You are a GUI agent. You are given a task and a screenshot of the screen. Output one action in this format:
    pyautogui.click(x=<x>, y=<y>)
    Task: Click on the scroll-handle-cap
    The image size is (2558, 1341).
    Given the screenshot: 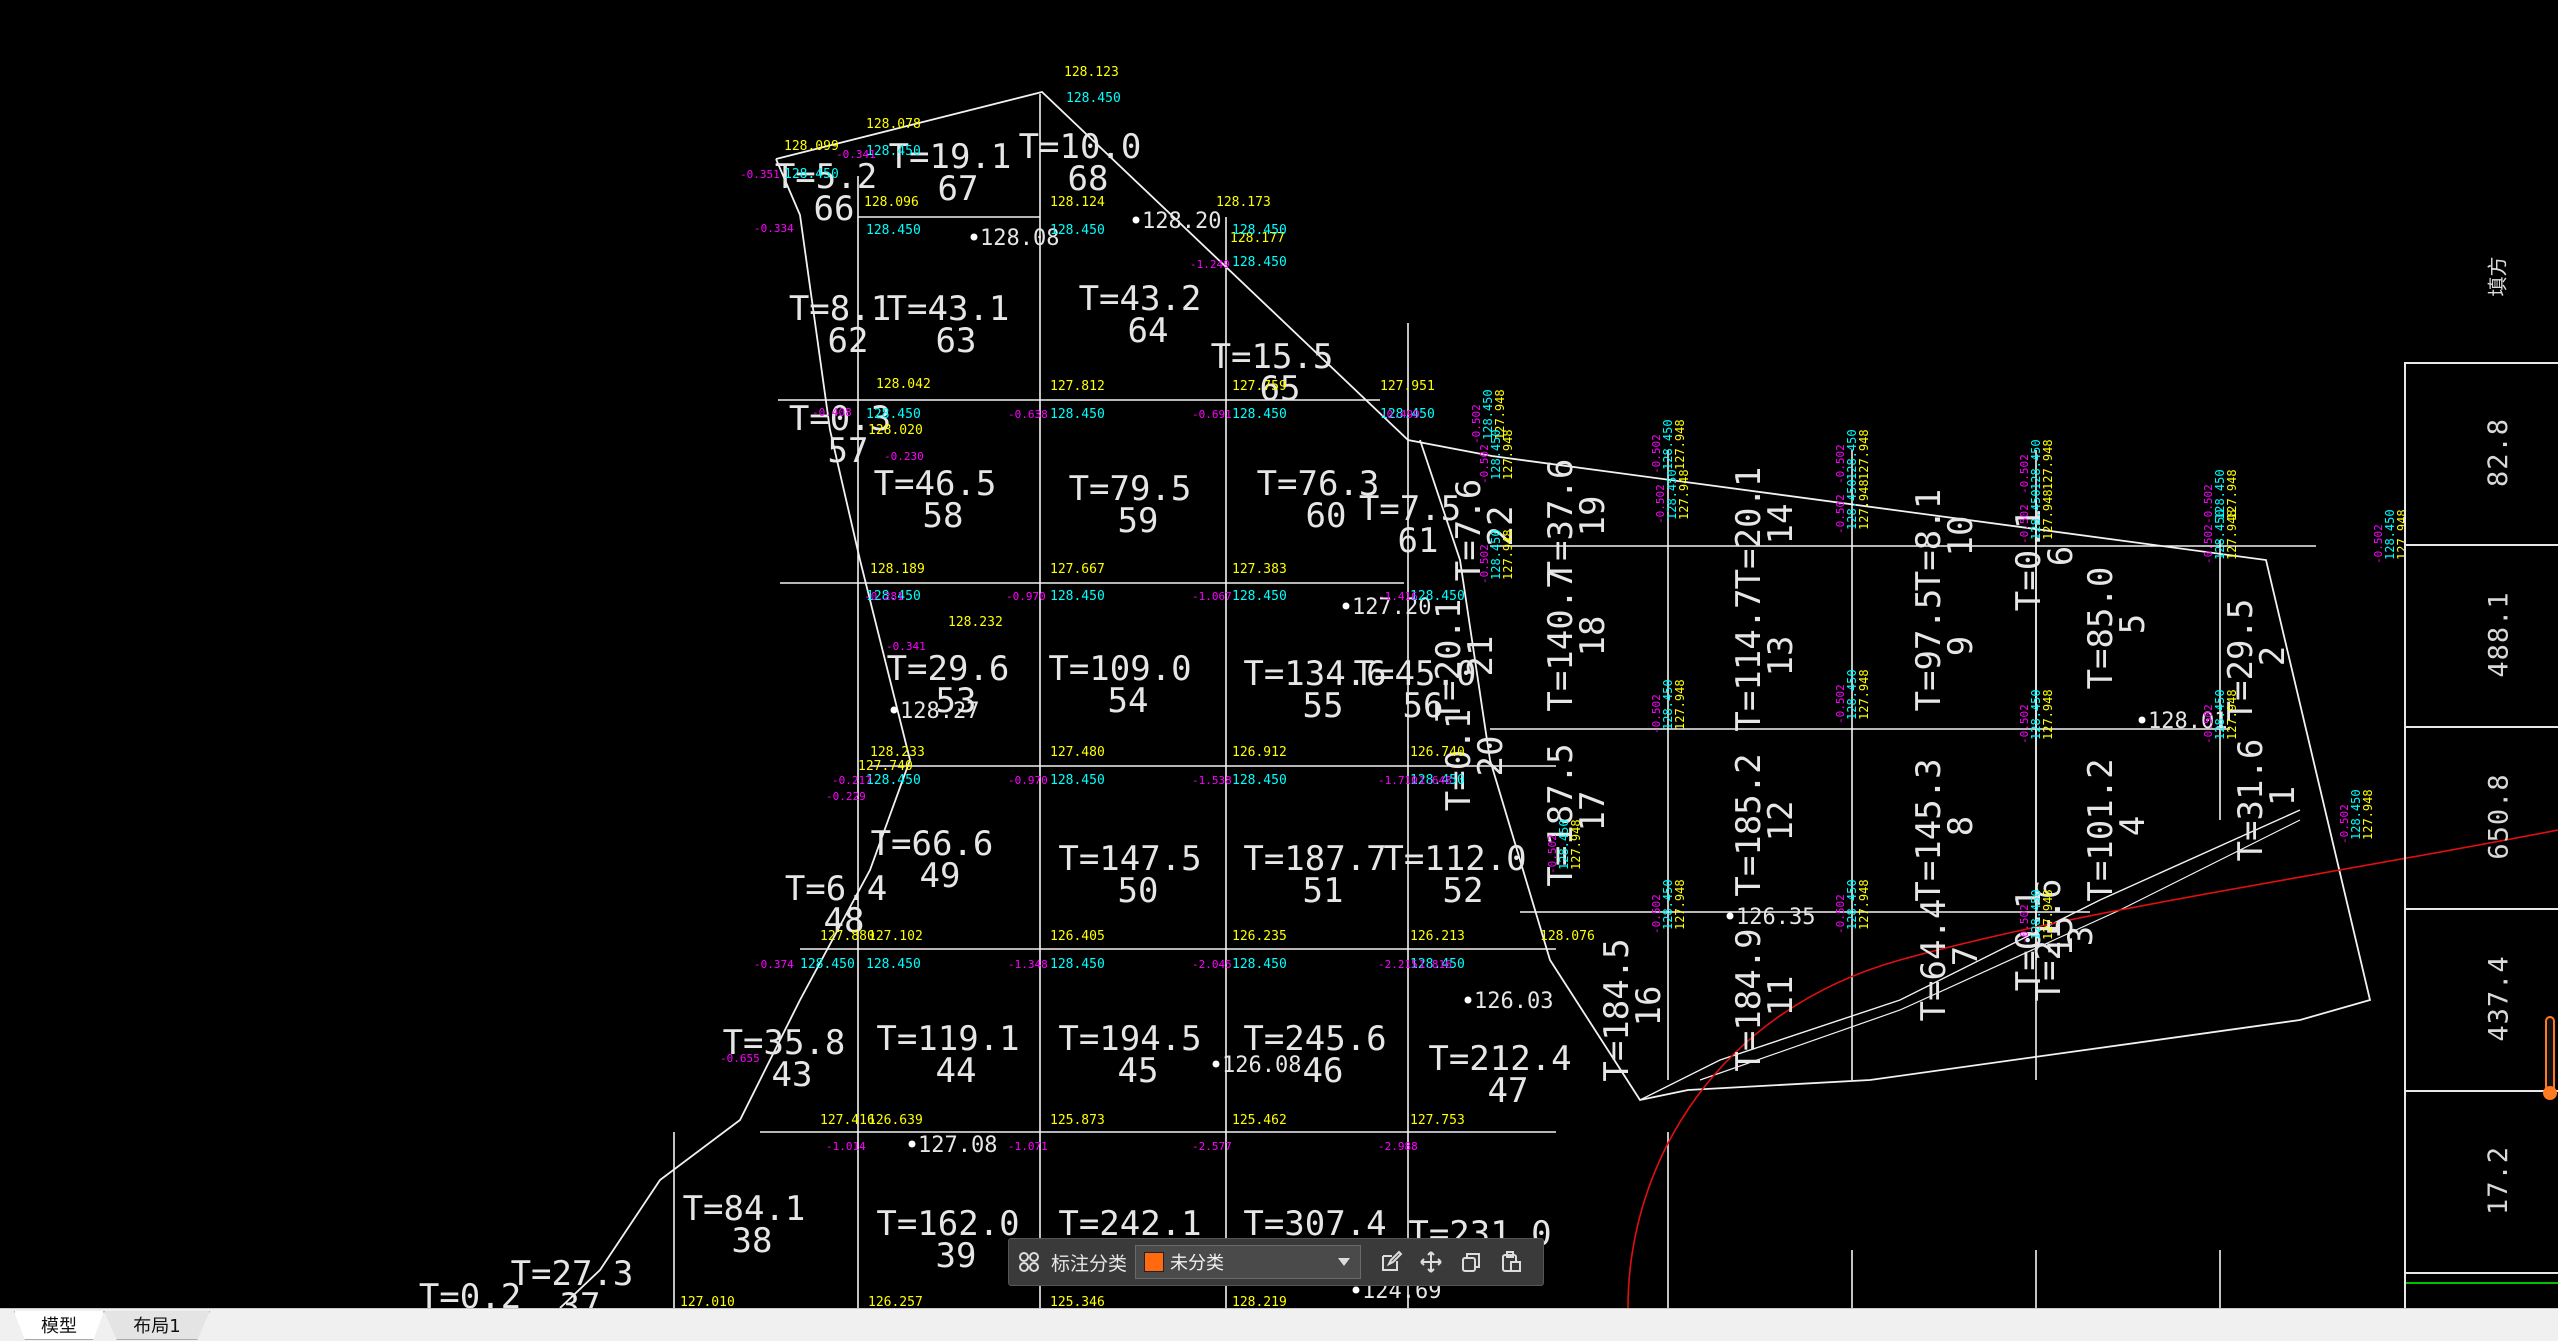 What is the action you would take?
    pyautogui.click(x=2550, y=1093)
    